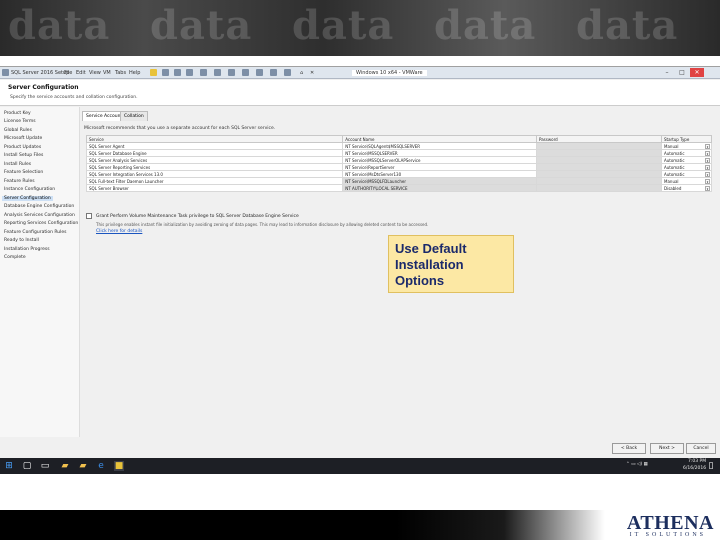 This screenshot has width=720, height=540. What do you see at coordinates (177, 72) in the screenshot?
I see `snapshot-icon` at bounding box center [177, 72].